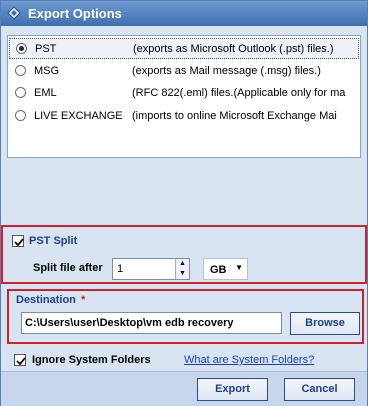 This screenshot has height=406, width=368. I want to click on dialog-title: Export Options, so click(75, 13).